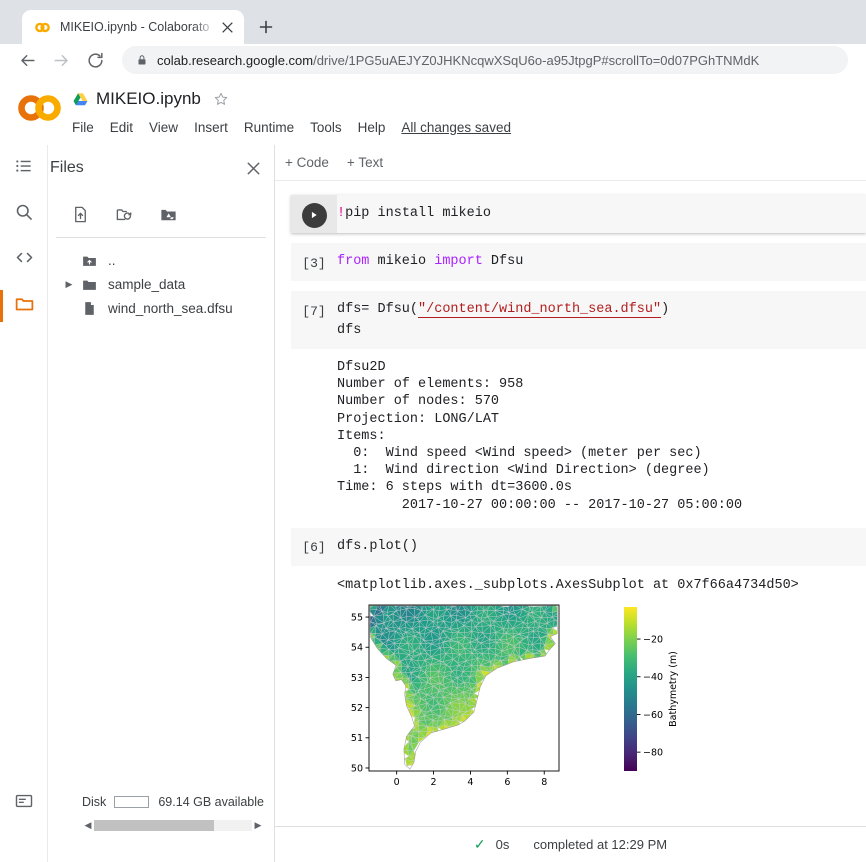 This screenshot has height=862, width=866. I want to click on forward-button, so click(61, 60).